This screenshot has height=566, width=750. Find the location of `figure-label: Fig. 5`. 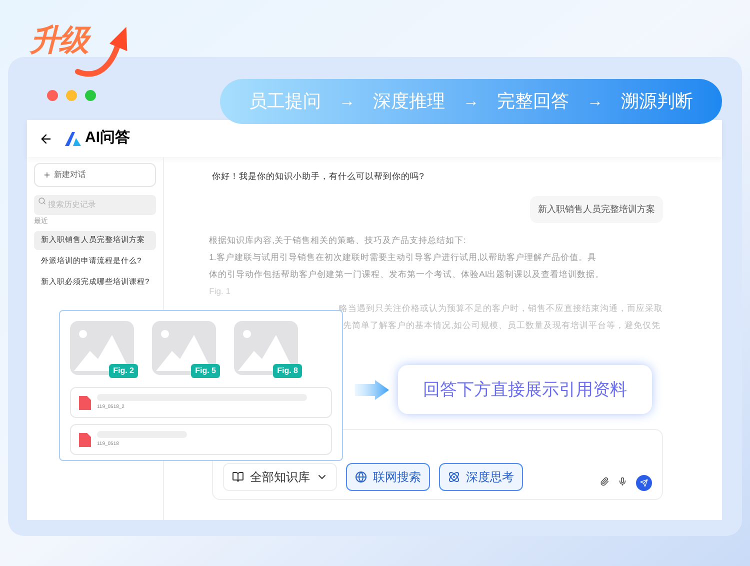

figure-label: Fig. 5 is located at coordinates (205, 371).